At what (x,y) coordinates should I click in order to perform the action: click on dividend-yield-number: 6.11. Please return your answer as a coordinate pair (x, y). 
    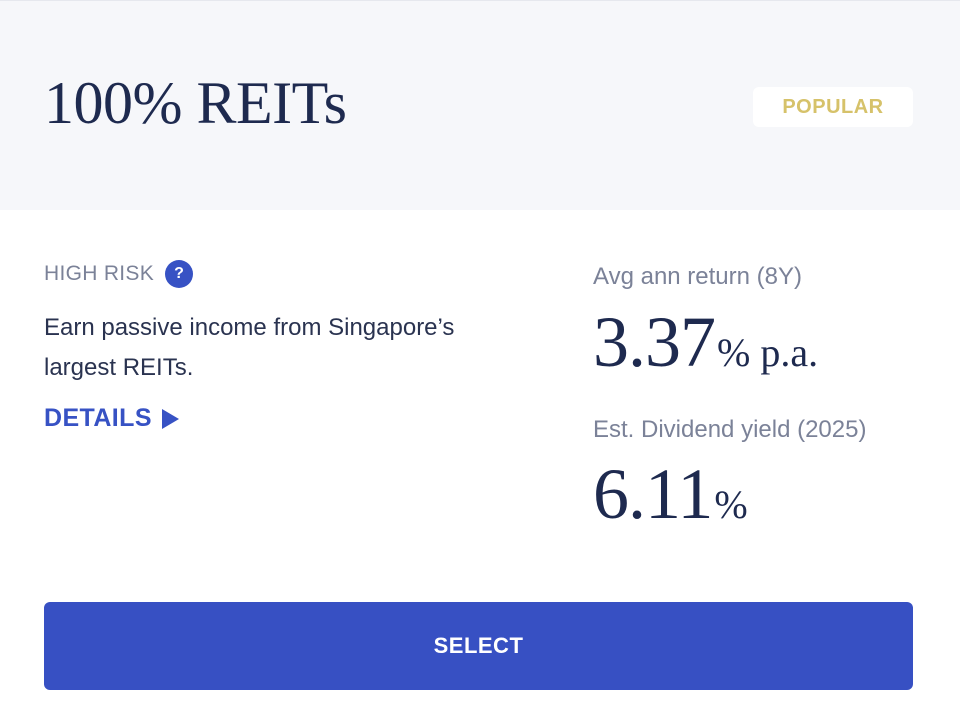
    Looking at the image, I should click on (653, 494).